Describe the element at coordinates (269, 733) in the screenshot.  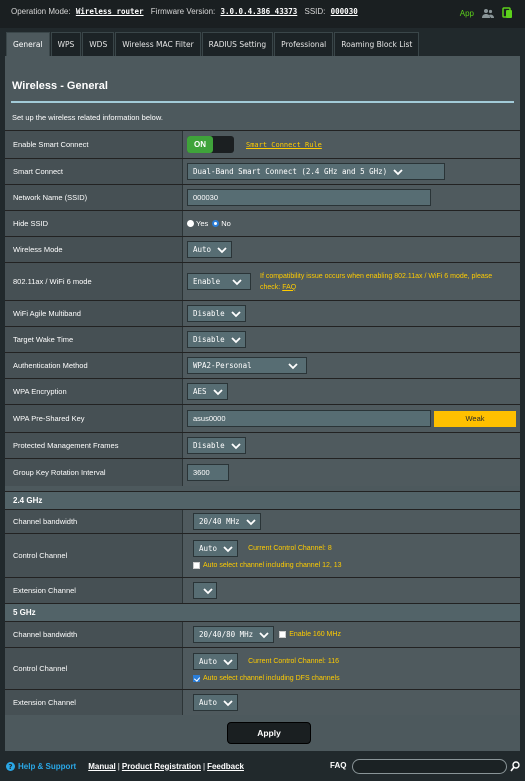
I see `apply-button: Apply` at that location.